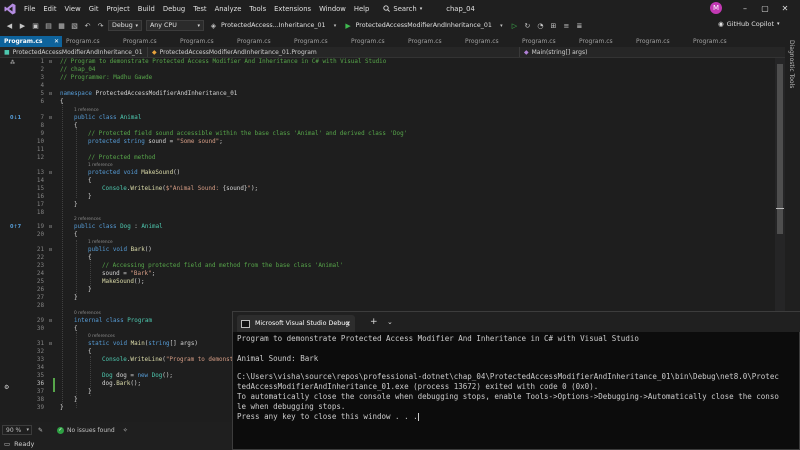  What do you see at coordinates (527, 25) in the screenshot?
I see `refresh-icon: ↻` at bounding box center [527, 25].